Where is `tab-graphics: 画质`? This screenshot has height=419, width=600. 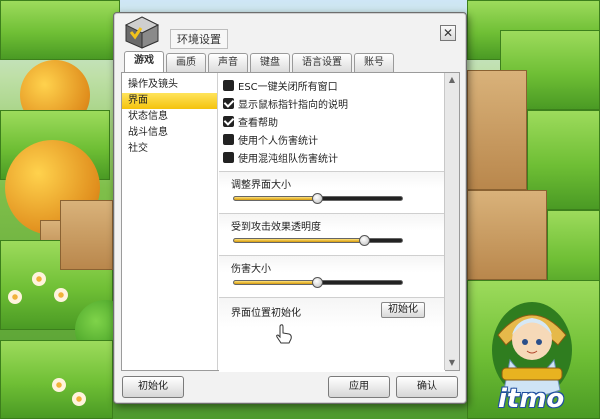
tab-graphics: 画质 is located at coordinates (186, 62).